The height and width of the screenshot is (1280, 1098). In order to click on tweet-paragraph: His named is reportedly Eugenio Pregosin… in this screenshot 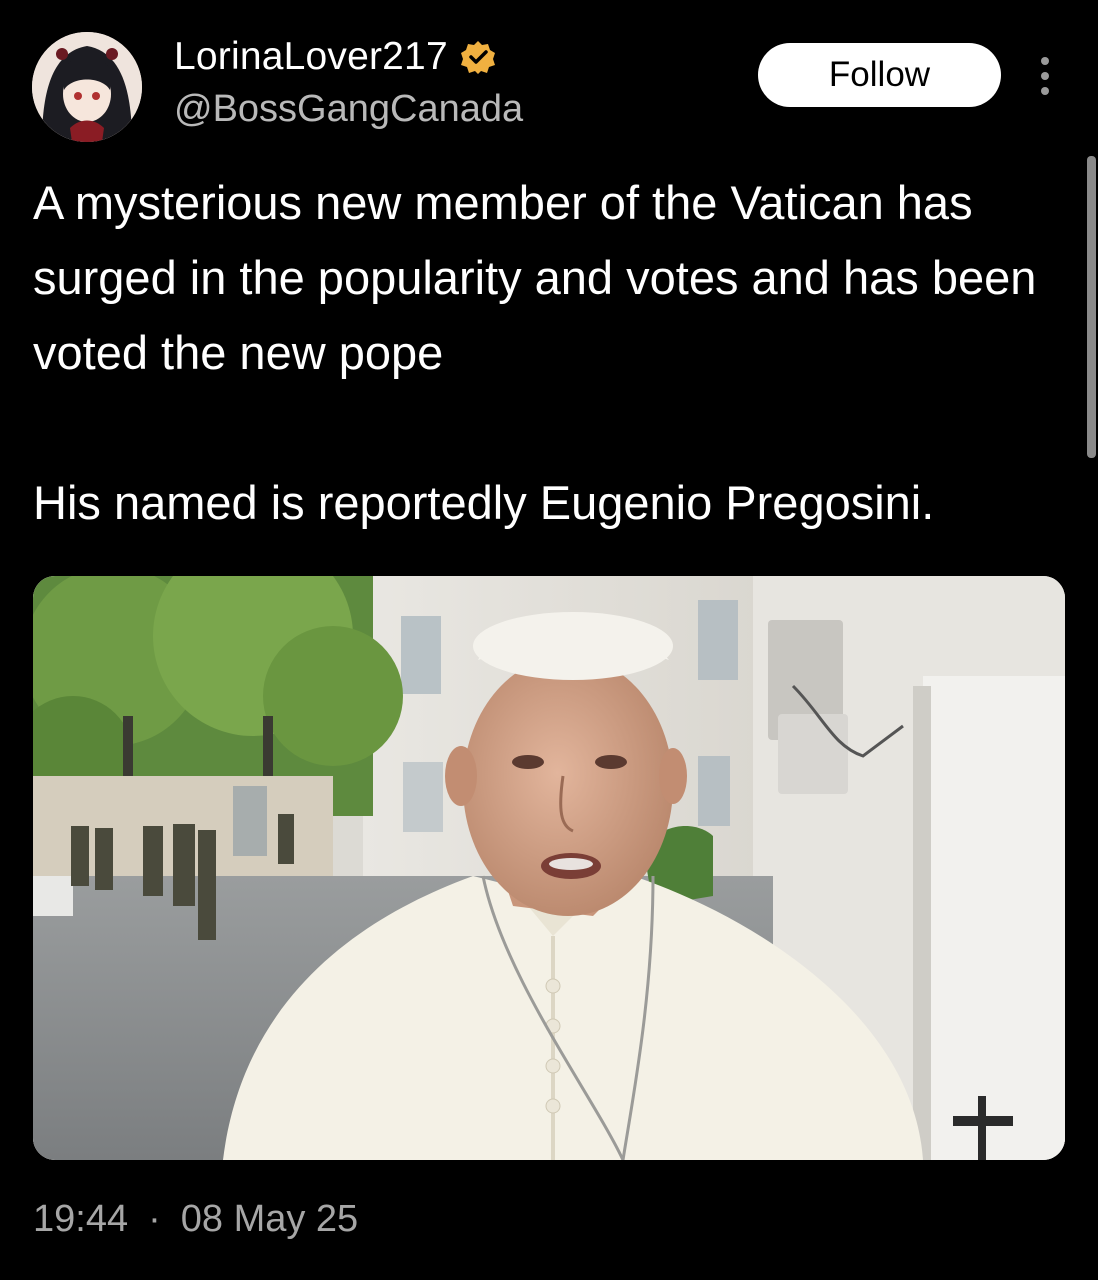, I will do `click(484, 502)`.